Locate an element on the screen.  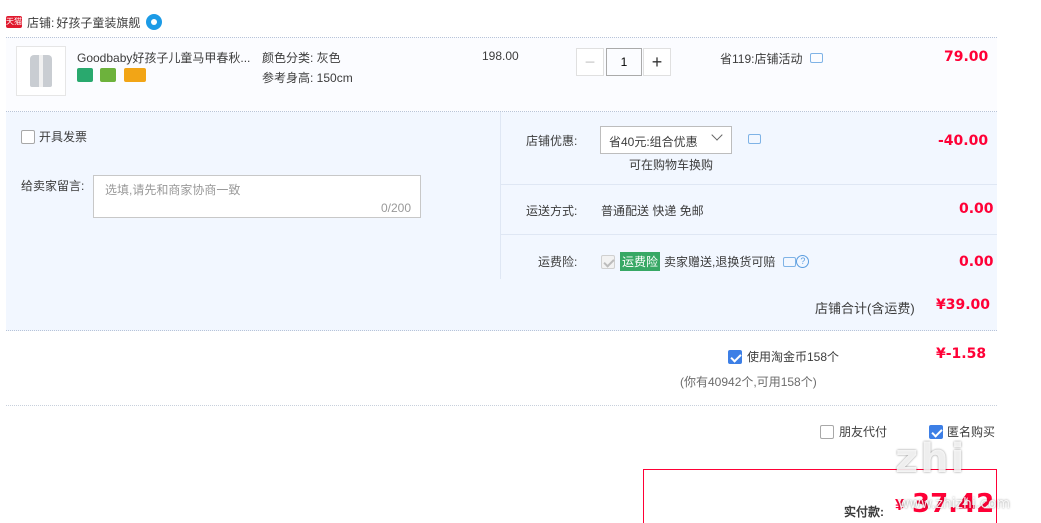
message-textarea: 选填,请先和商家协商一致 0/200 is located at coordinates (257, 196).